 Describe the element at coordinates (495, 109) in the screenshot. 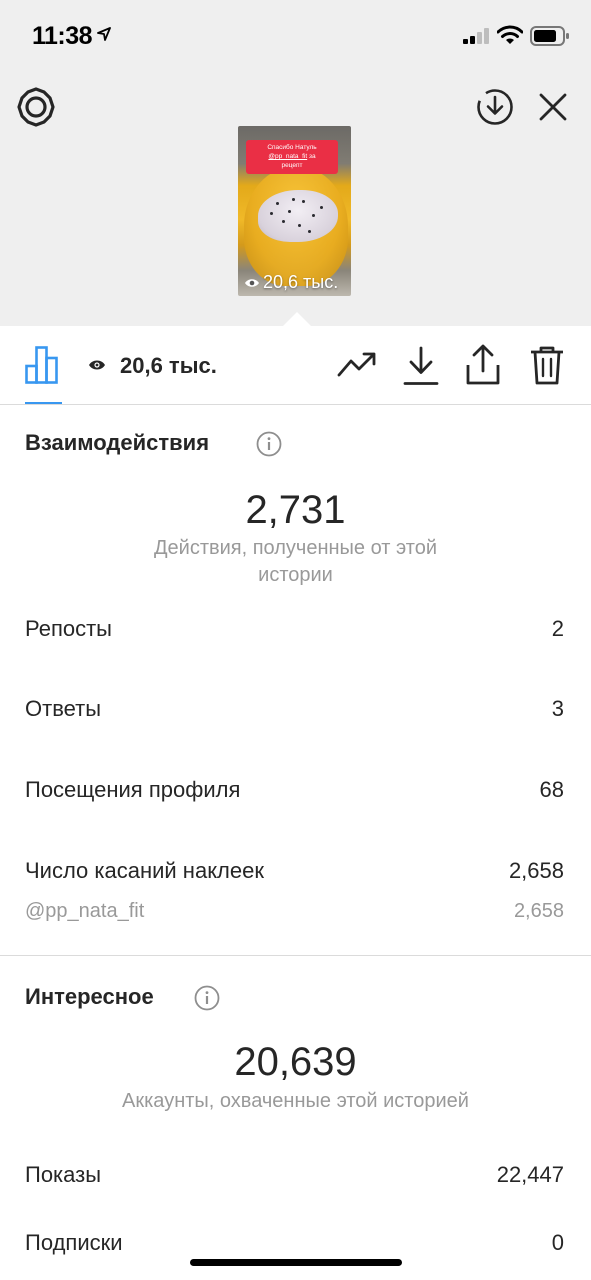

I see `save-story-circle-icon` at that location.